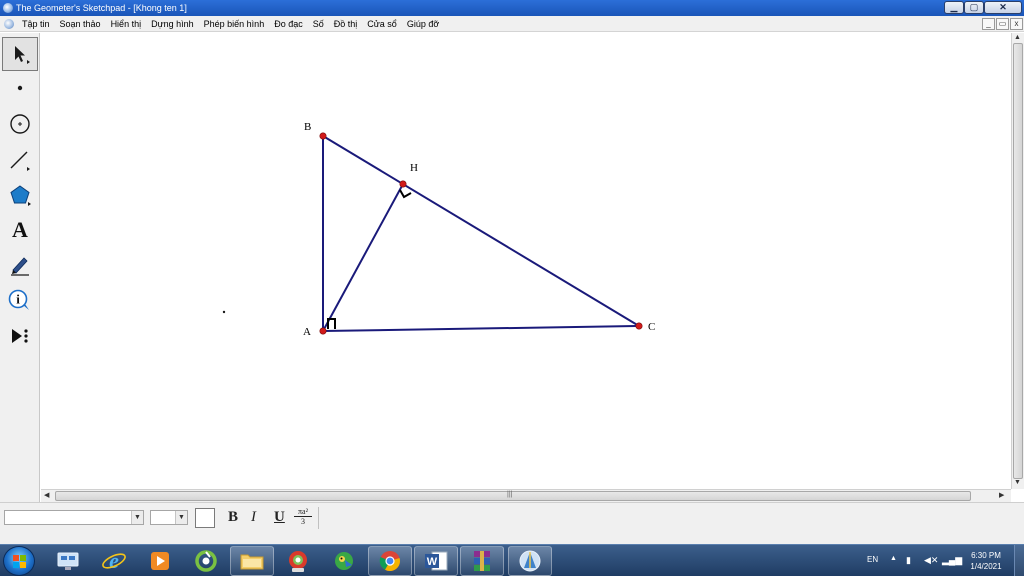 Image resolution: width=1024 pixels, height=576 pixels. I want to click on menu-number: Số, so click(318, 24).